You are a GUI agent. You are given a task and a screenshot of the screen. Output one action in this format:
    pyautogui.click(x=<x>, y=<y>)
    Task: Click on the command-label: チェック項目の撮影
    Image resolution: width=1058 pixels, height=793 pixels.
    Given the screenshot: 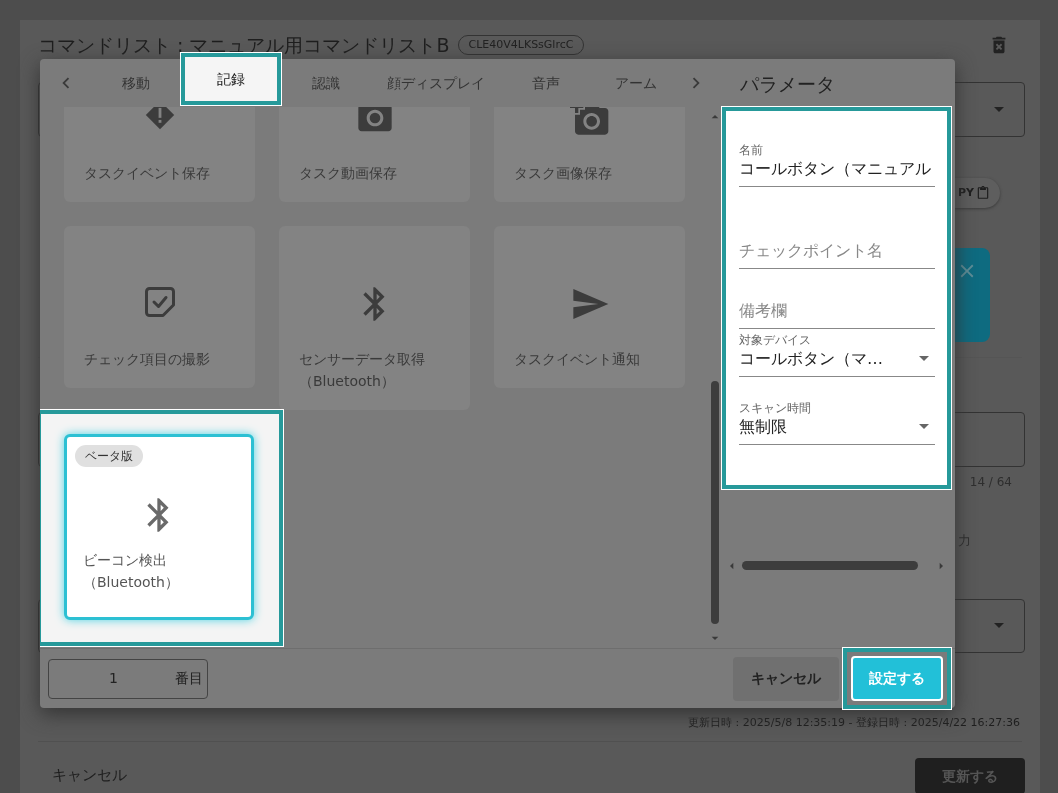 What is the action you would take?
    pyautogui.click(x=147, y=359)
    